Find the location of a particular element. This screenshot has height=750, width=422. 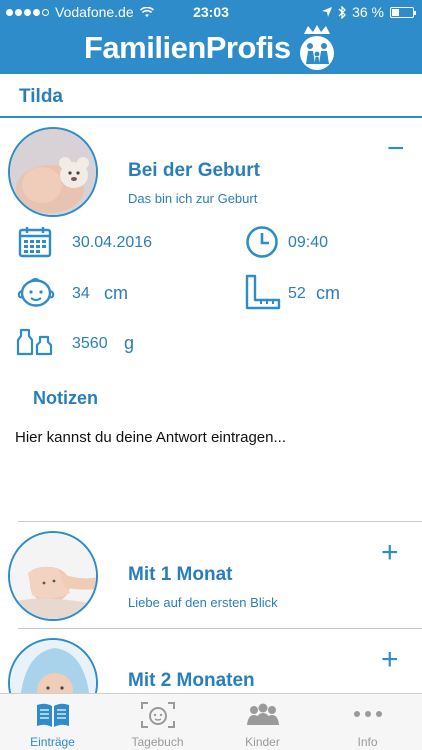

app-header: FamilienProfis is located at coordinates (211, 49).